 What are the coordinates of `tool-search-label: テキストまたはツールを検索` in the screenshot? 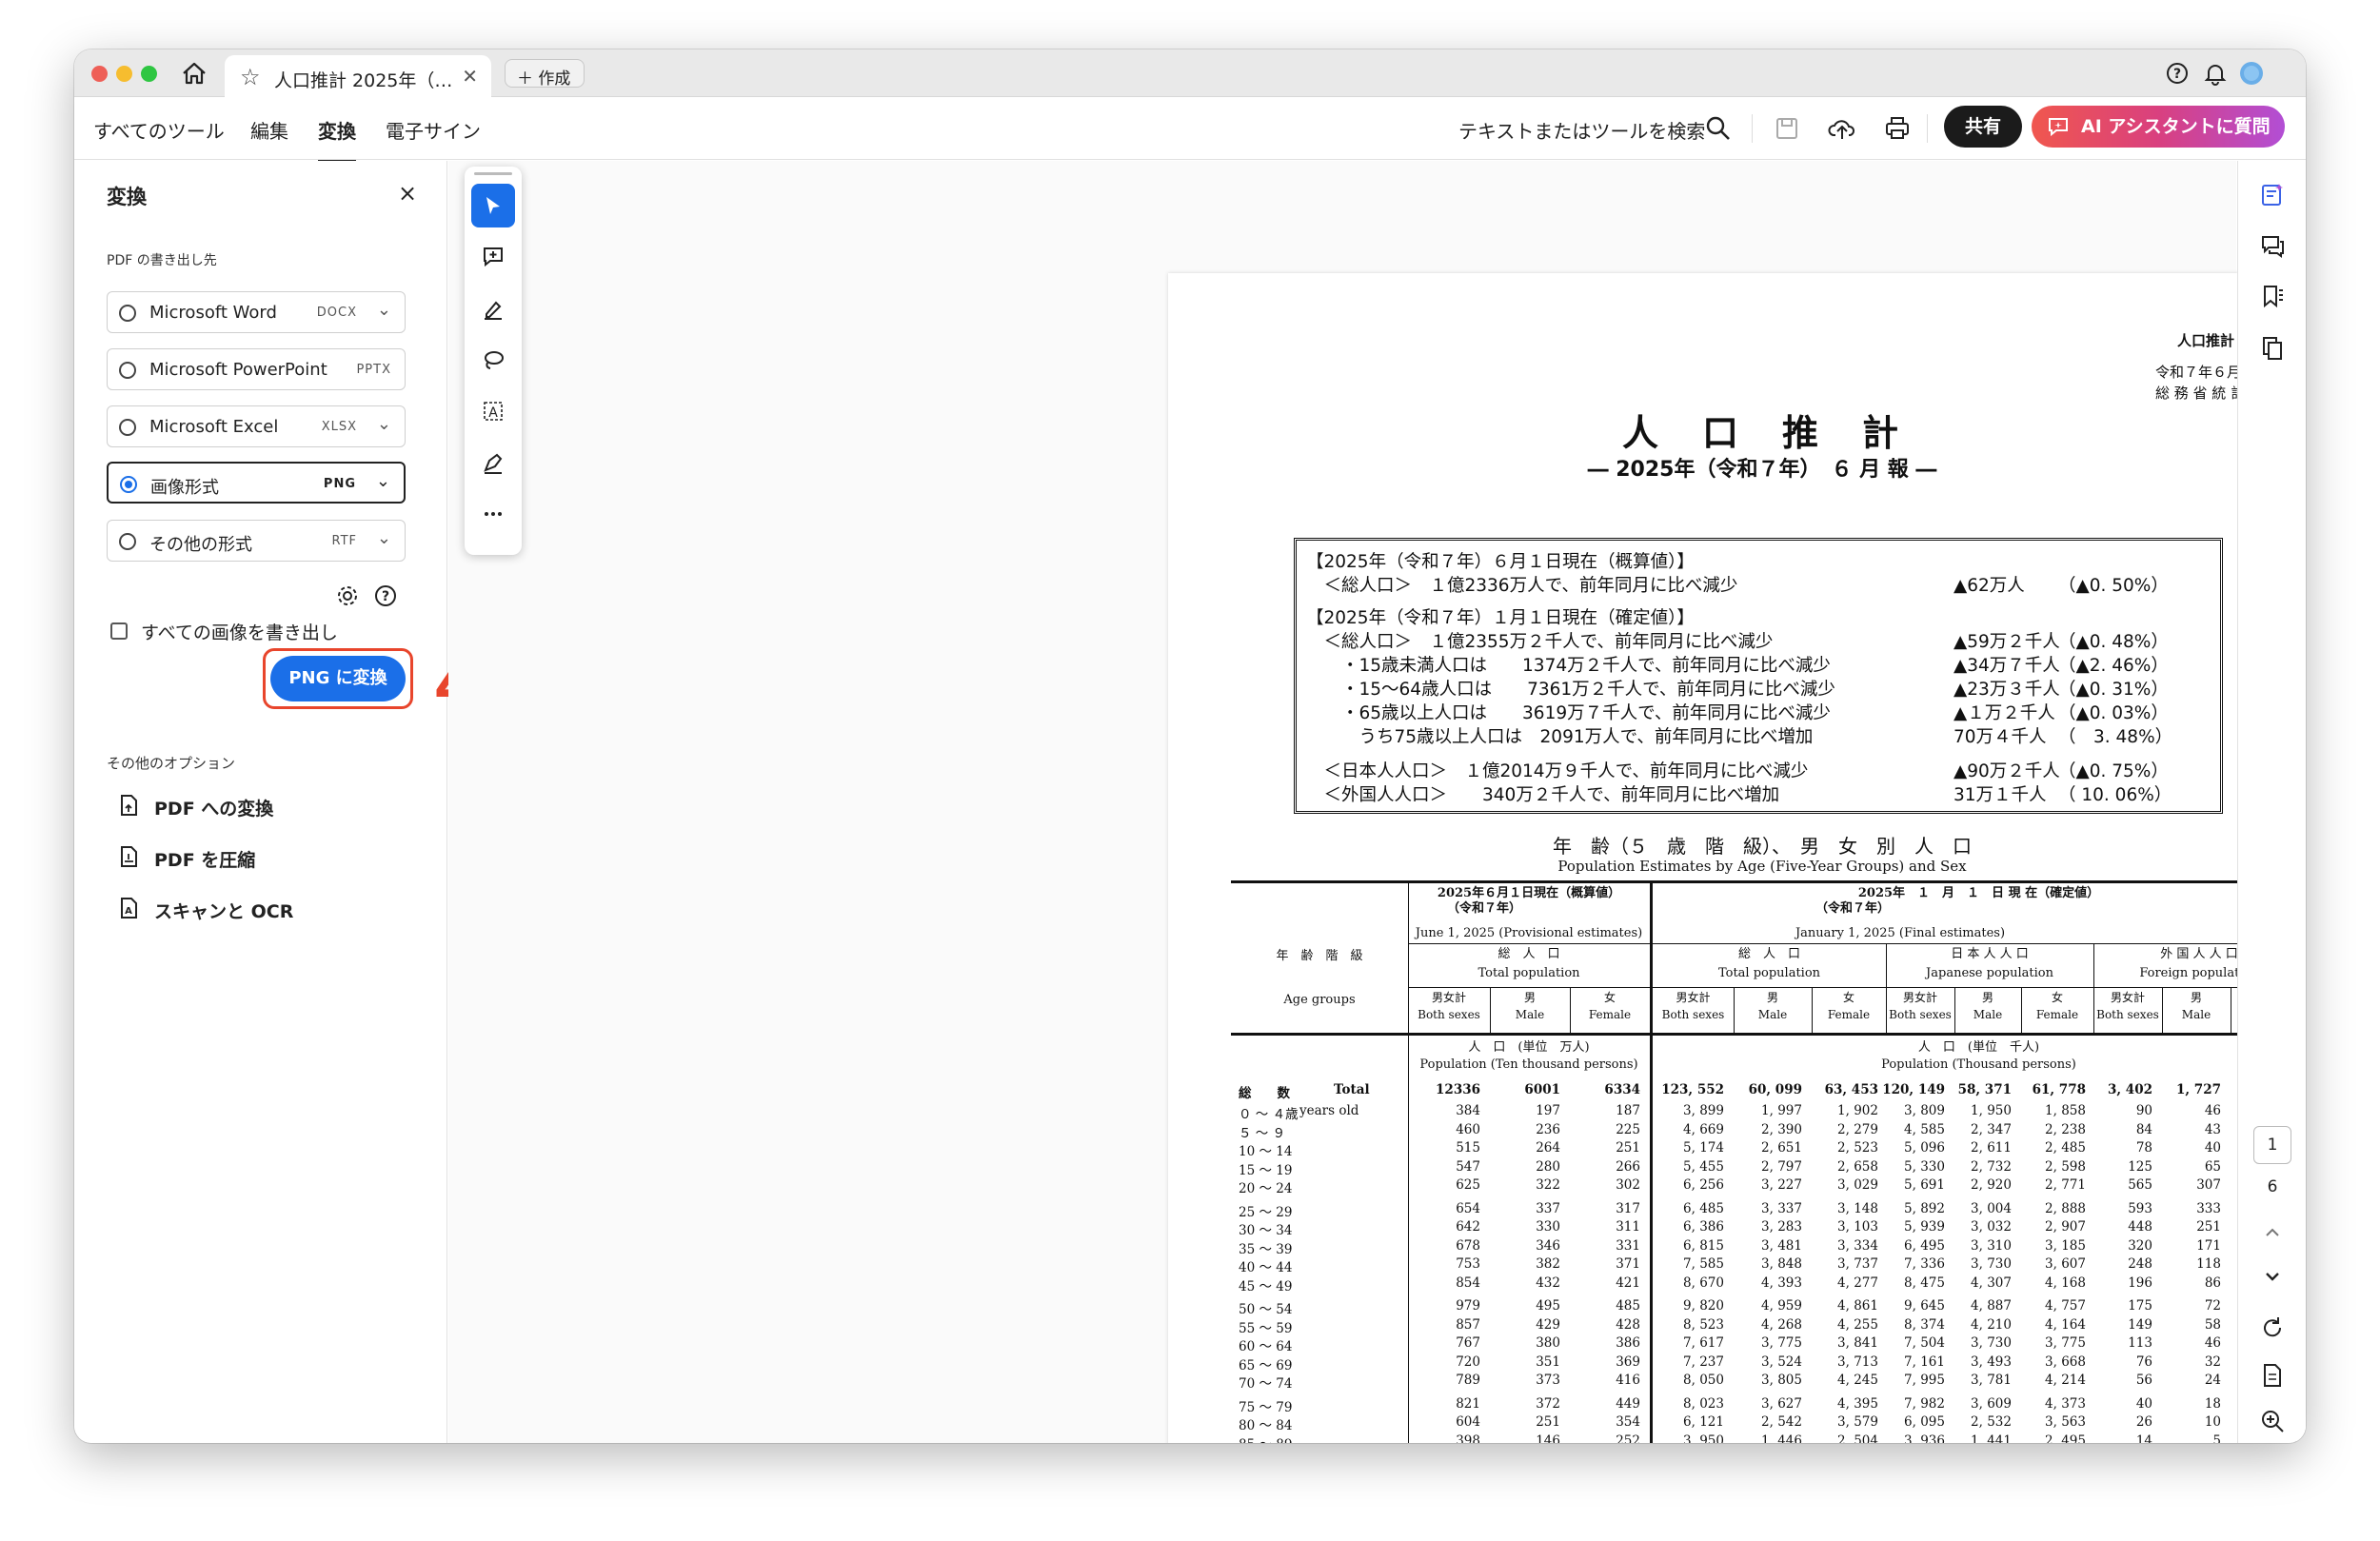 It's located at (1581, 130).